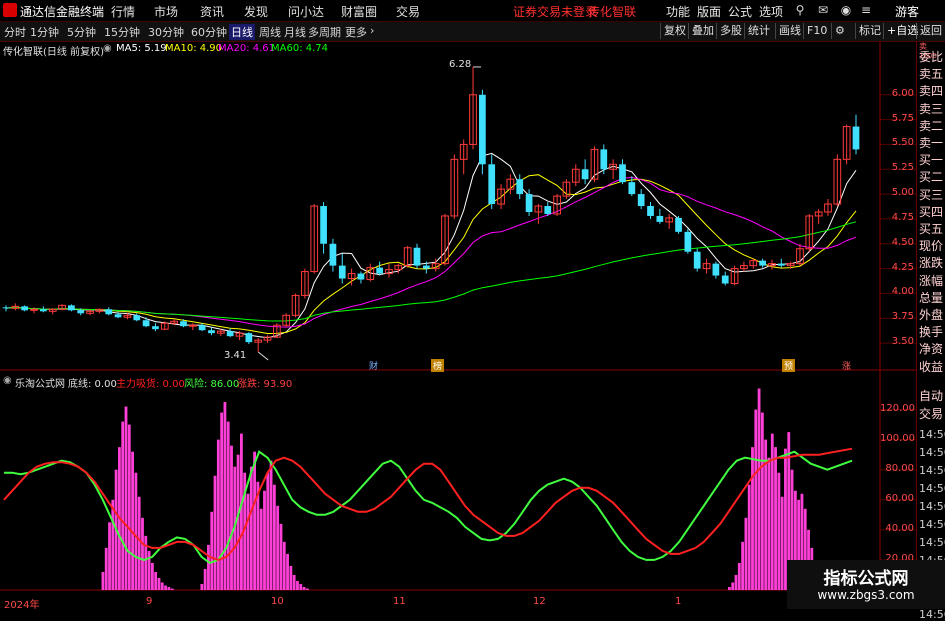 Image resolution: width=945 pixels, height=621 pixels. What do you see at coordinates (166, 11) in the screenshot?
I see `menu-shichang: 市场` at bounding box center [166, 11].